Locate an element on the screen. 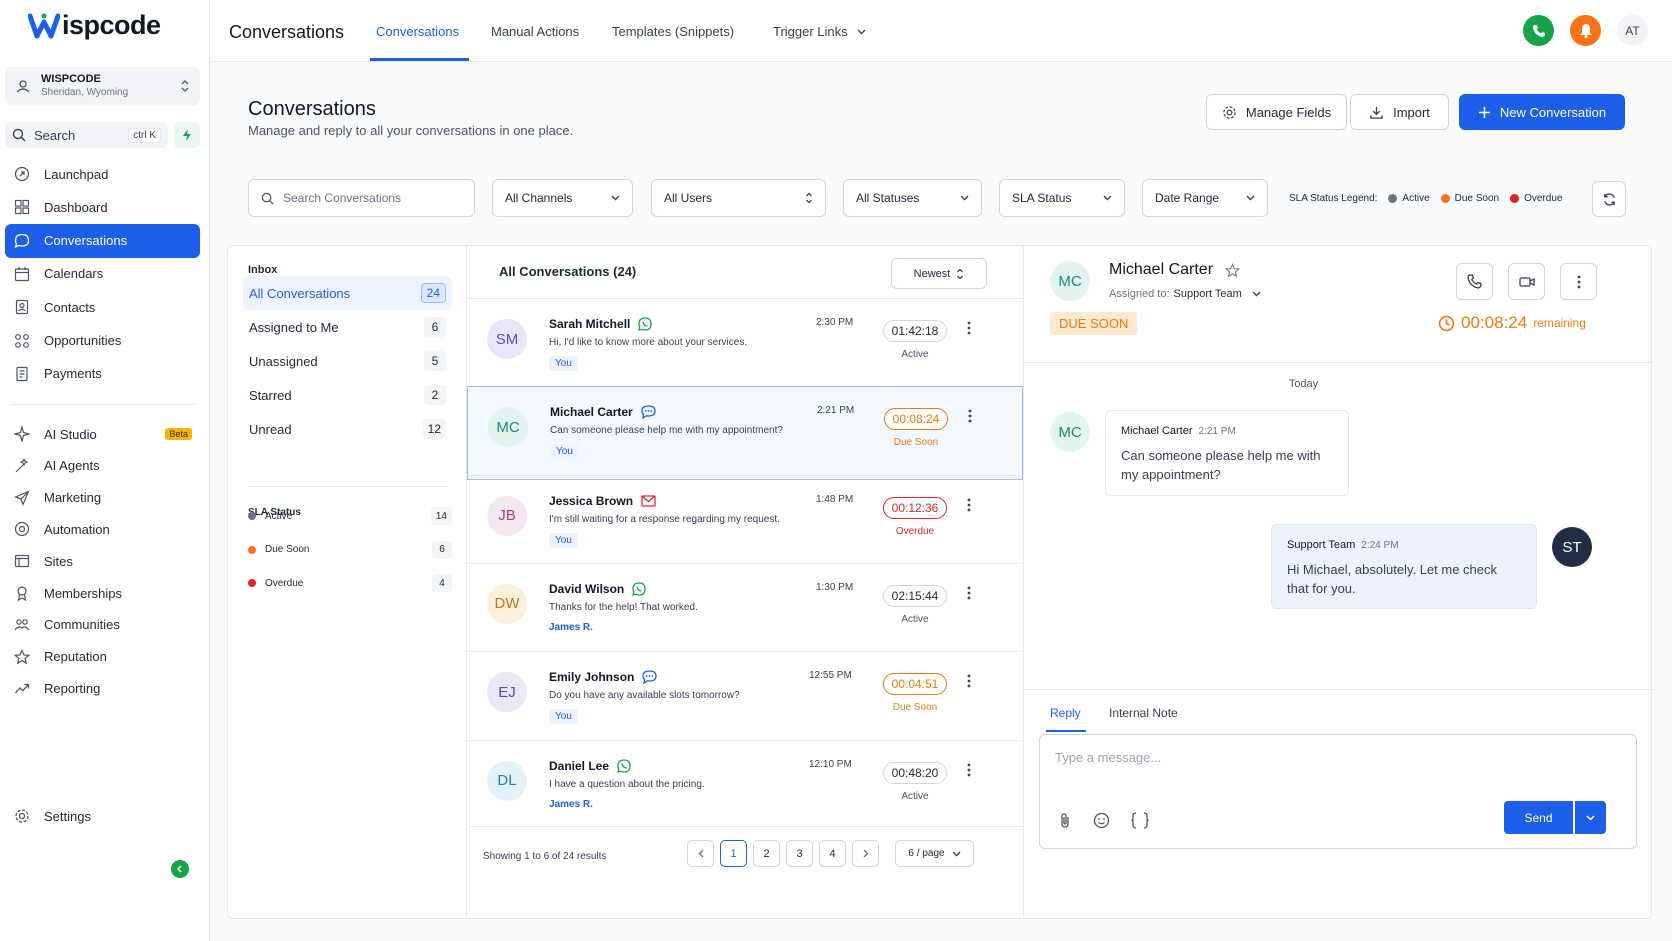 The image size is (1672, 941). manage-fields-button: Manage Fields is located at coordinates (1276, 112).